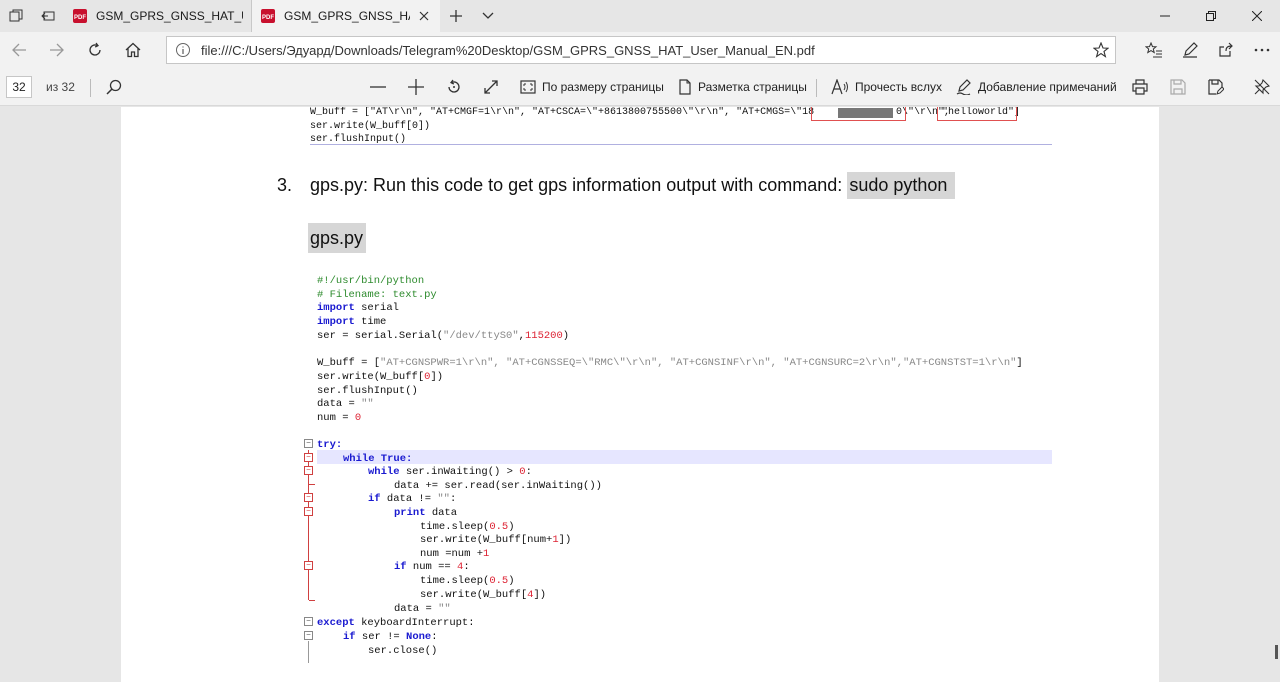  I want to click on new-tab-button, so click(456, 16).